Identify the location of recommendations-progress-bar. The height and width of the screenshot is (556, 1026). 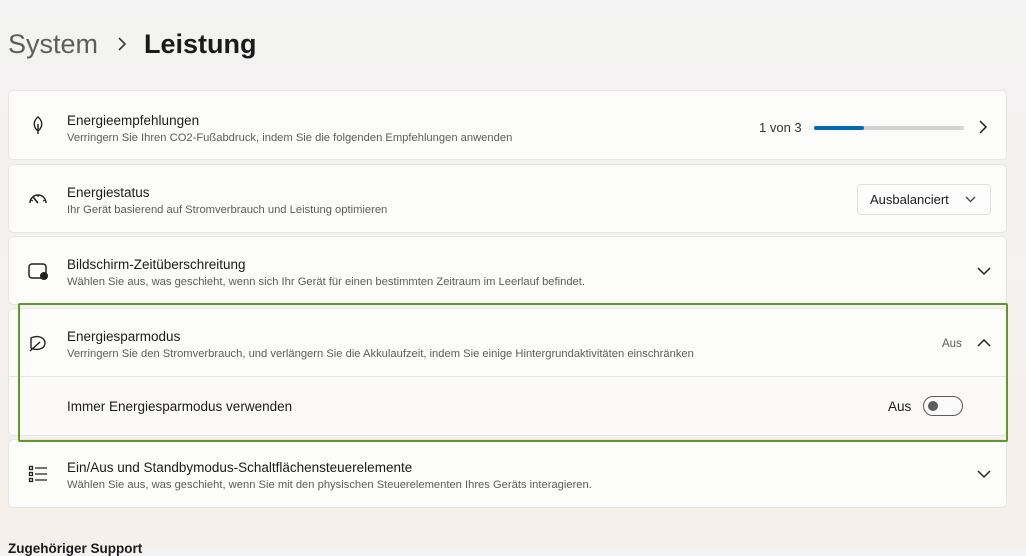
(889, 128).